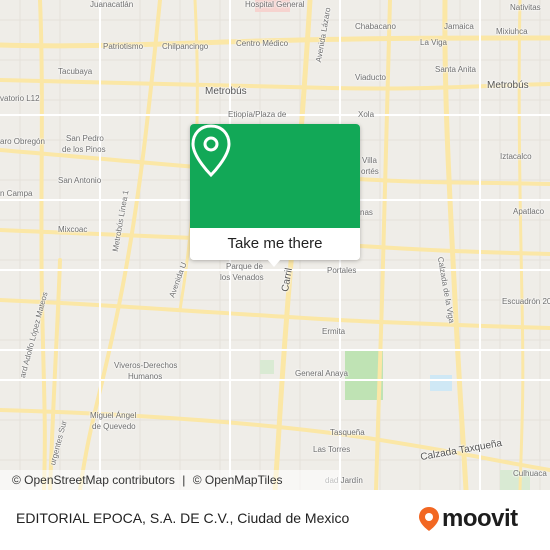 The height and width of the screenshot is (550, 550). What do you see at coordinates (516, 156) in the screenshot?
I see `map-label: Iztacalco` at bounding box center [516, 156].